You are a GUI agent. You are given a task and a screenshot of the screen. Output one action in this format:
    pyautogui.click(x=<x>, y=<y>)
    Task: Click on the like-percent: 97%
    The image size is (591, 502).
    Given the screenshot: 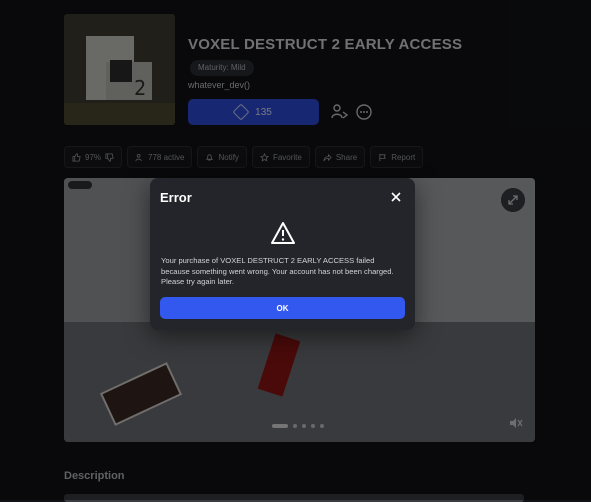 What is the action you would take?
    pyautogui.click(x=93, y=157)
    